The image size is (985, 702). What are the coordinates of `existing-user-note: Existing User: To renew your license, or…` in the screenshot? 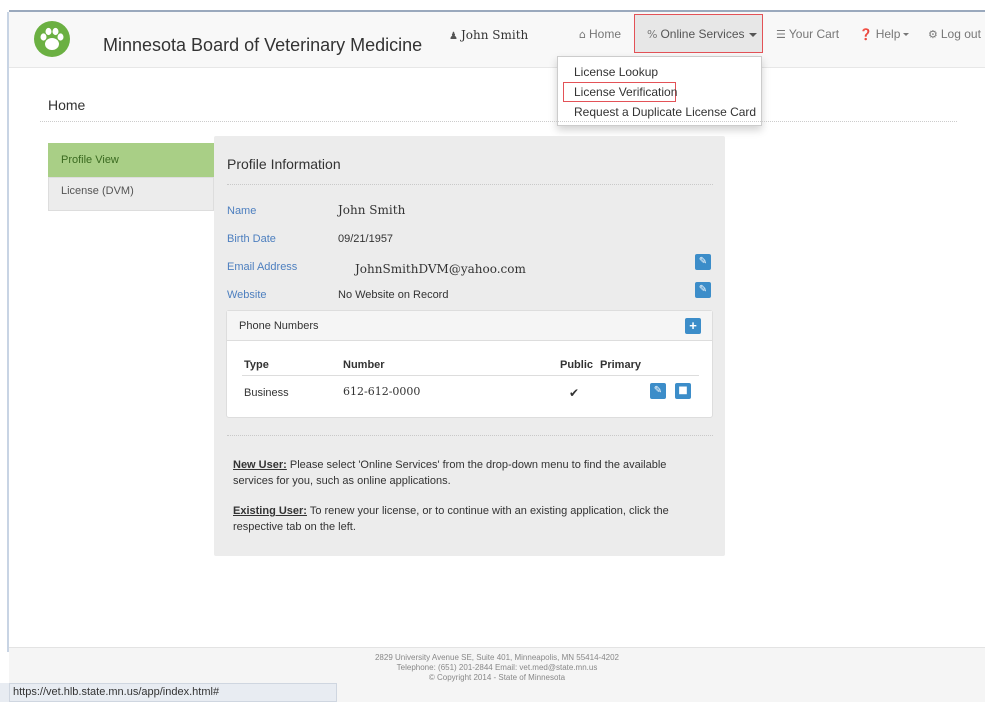 It's located at (468, 519).